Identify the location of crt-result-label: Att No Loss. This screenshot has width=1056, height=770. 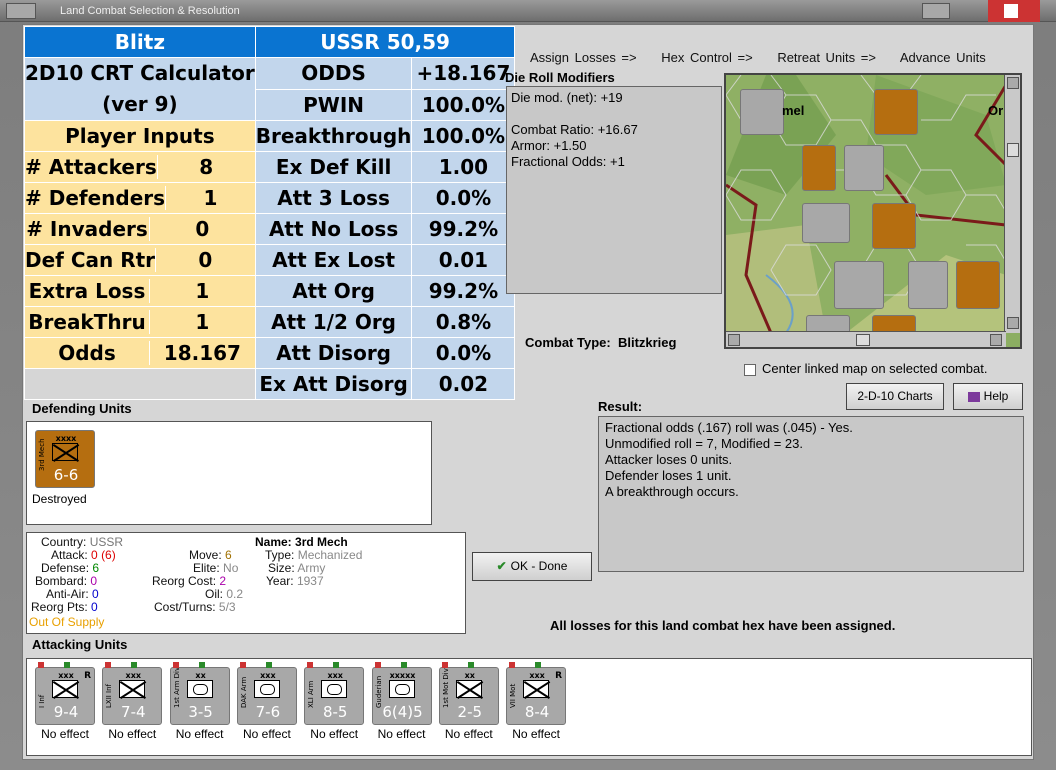
(333, 229).